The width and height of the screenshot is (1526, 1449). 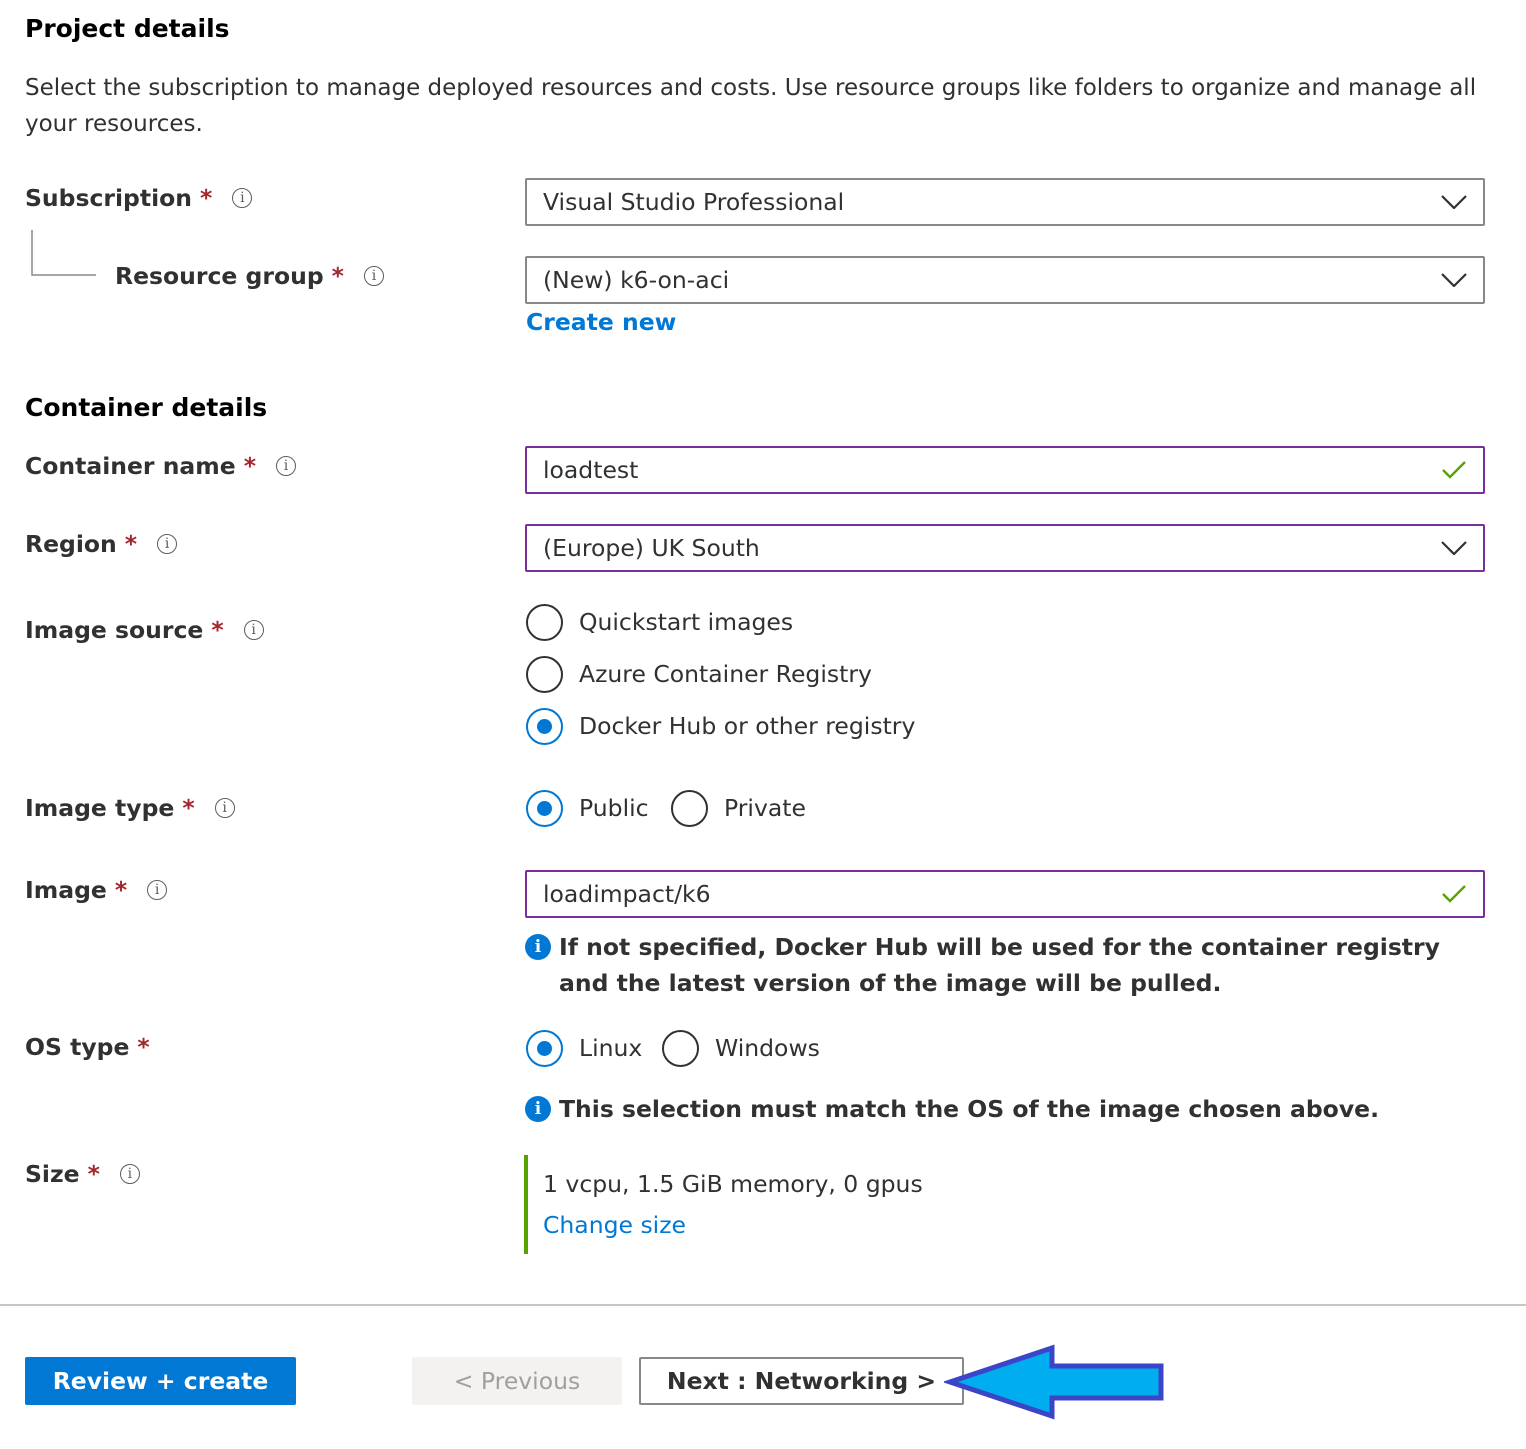 I want to click on change-size-link: Change size, so click(x=614, y=1225).